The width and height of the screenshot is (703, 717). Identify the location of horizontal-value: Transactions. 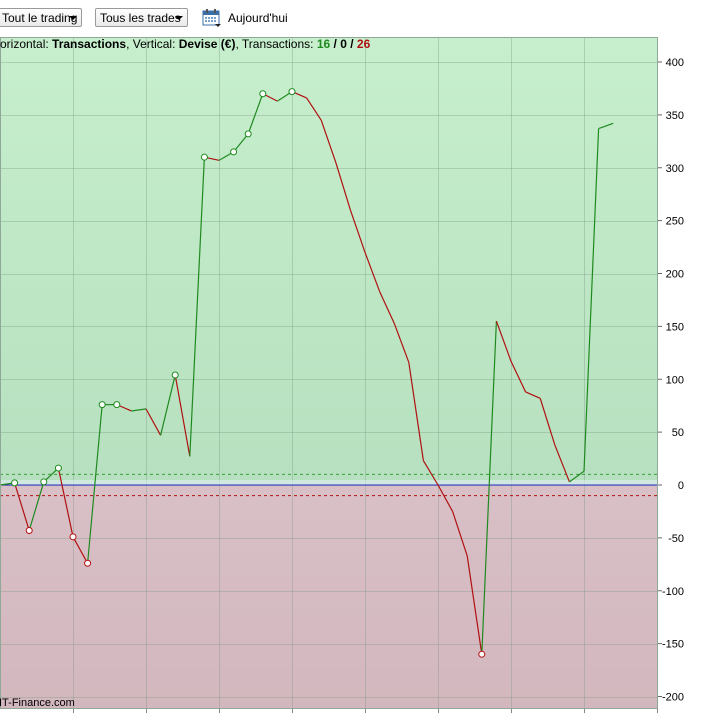
(89, 44).